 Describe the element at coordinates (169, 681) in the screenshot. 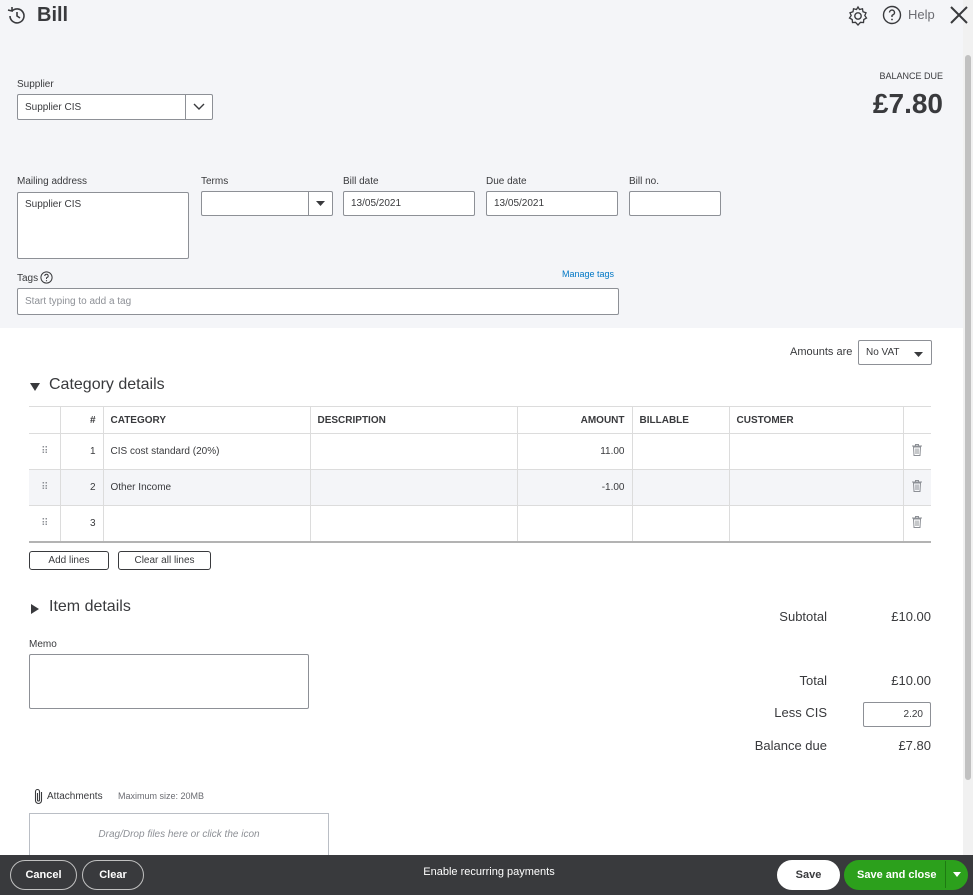

I see `memo-field` at that location.